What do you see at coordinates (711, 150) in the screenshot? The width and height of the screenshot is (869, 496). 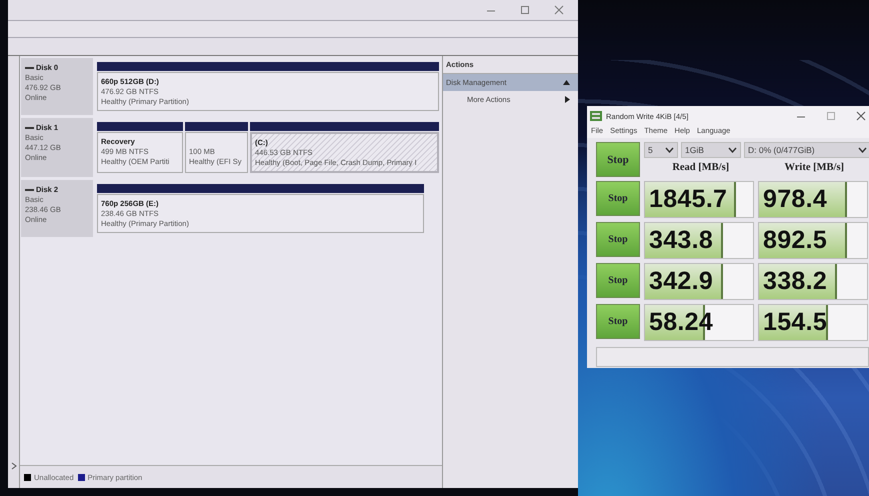 I see `size-dropdown: 1GiB` at bounding box center [711, 150].